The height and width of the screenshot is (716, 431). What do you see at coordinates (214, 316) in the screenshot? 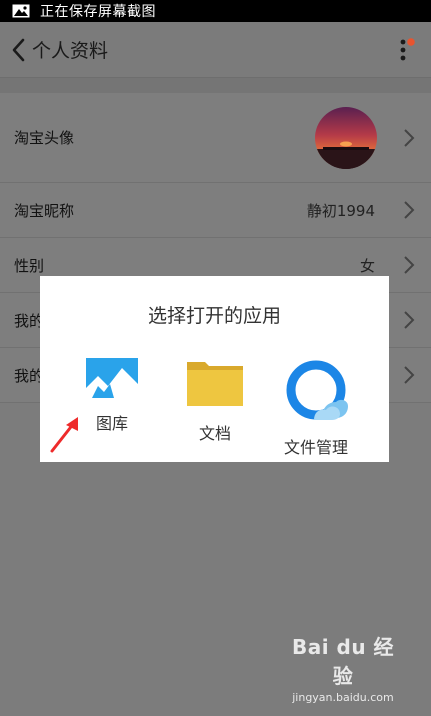
I see `dialog-title: 选择打开的应用` at bounding box center [214, 316].